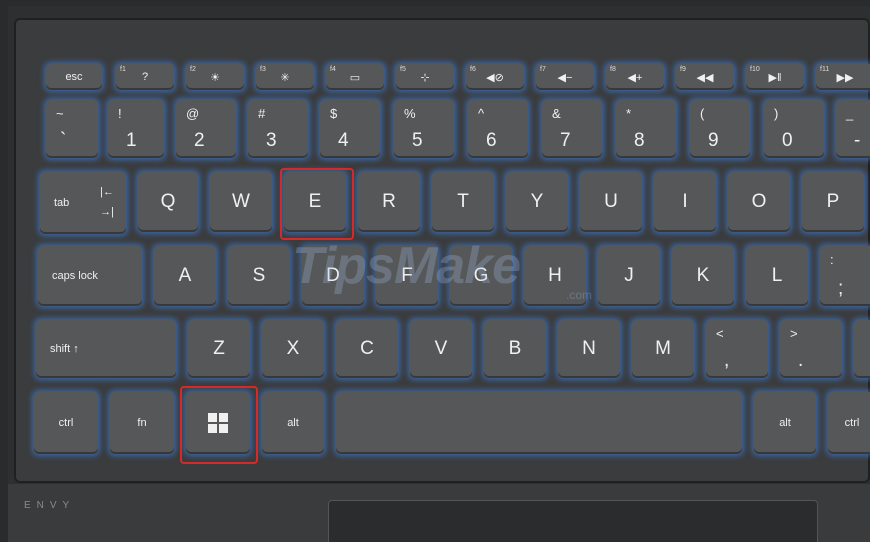 The image size is (870, 542). I want to click on key-f2: f2 ☀, so click(215, 77).